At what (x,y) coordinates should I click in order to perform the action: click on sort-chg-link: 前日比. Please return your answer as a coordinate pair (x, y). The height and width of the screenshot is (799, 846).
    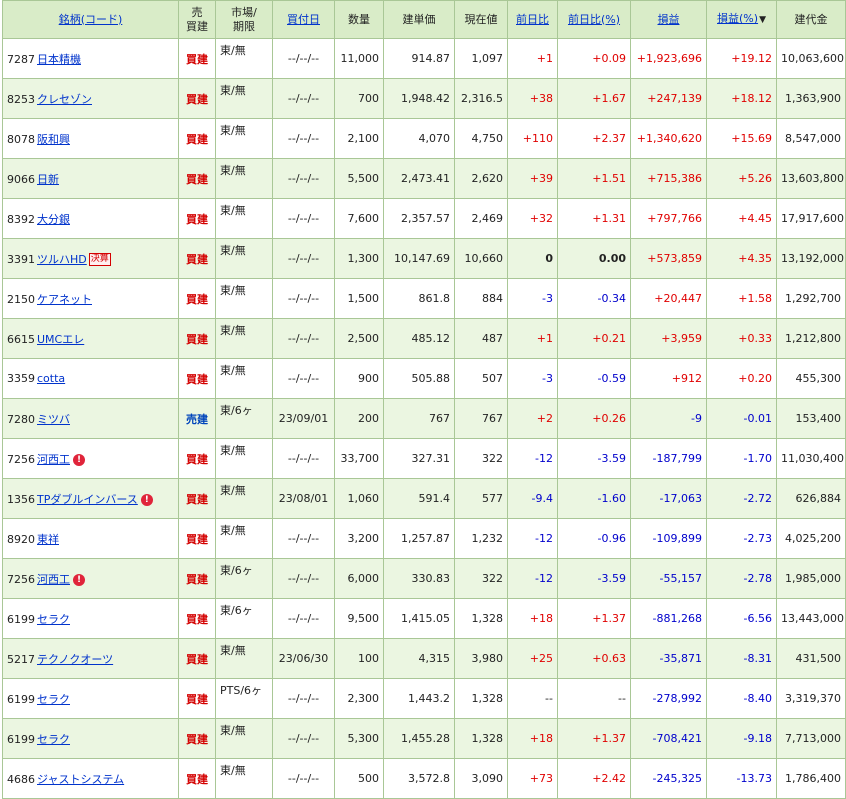
    Looking at the image, I should click on (532, 19).